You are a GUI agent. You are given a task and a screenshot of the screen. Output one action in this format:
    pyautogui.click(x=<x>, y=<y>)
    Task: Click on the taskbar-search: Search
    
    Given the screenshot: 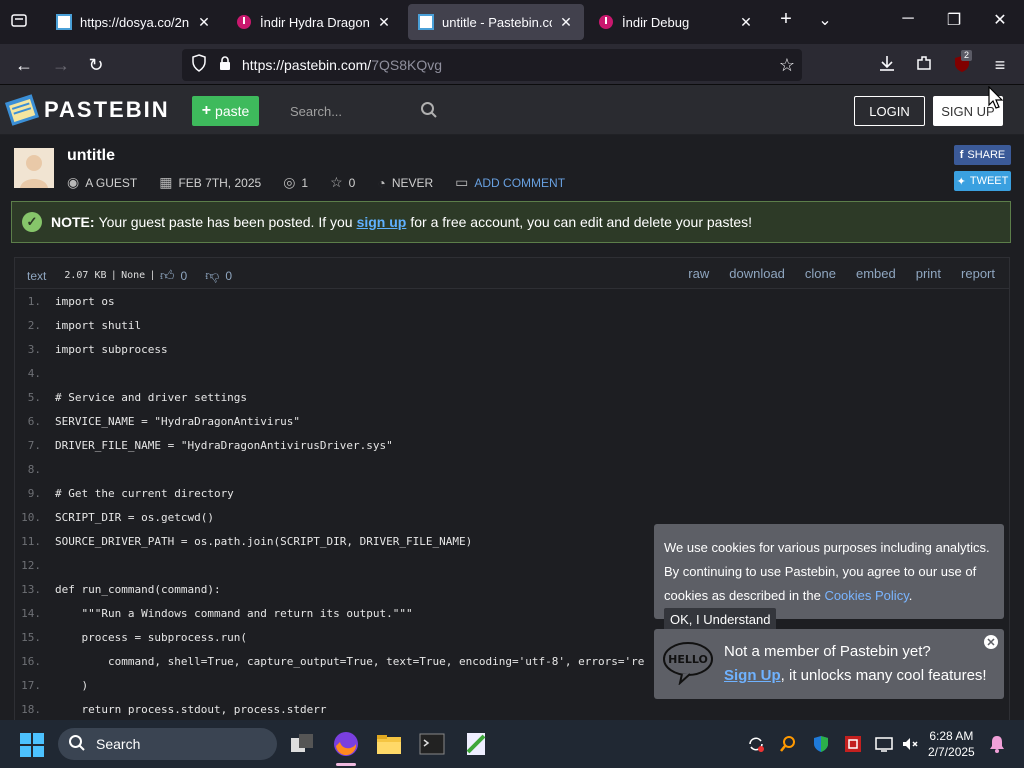 What is the action you would take?
    pyautogui.click(x=167, y=744)
    